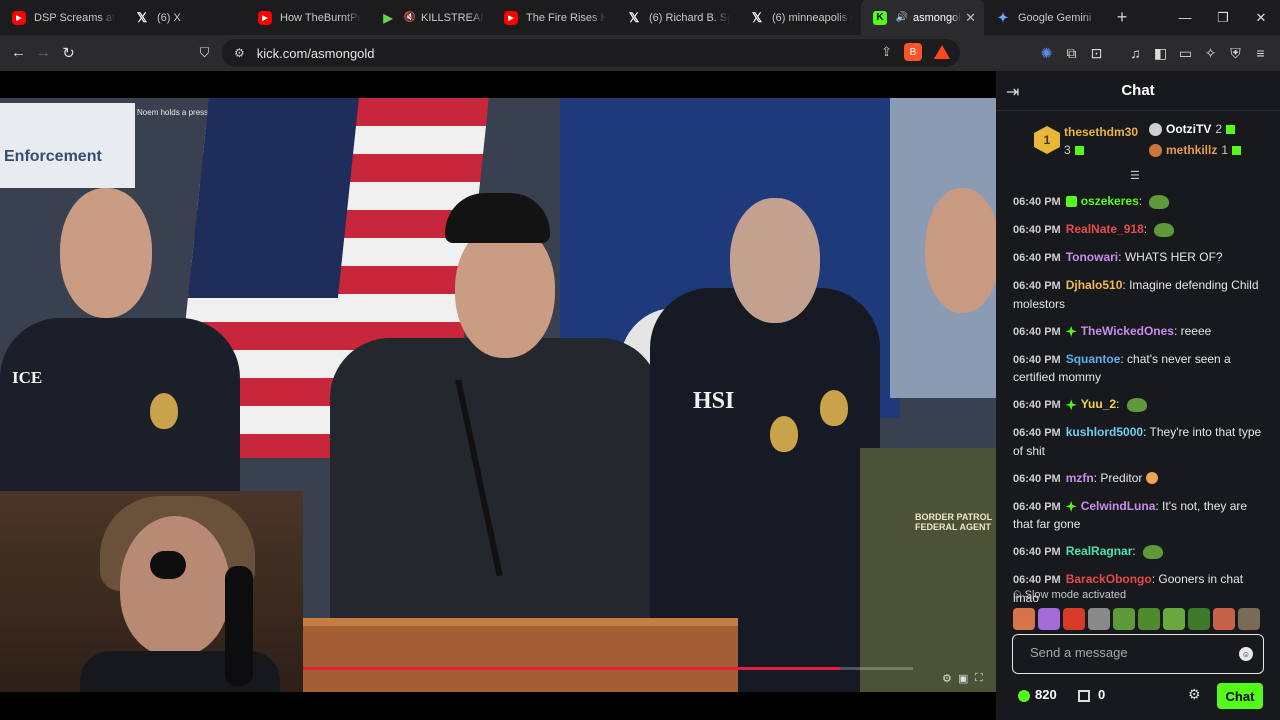 The width and height of the screenshot is (1280, 720). Describe the element at coordinates (1071, 53) in the screenshot. I see `extensions-puzzle-icon: ⧉` at that location.